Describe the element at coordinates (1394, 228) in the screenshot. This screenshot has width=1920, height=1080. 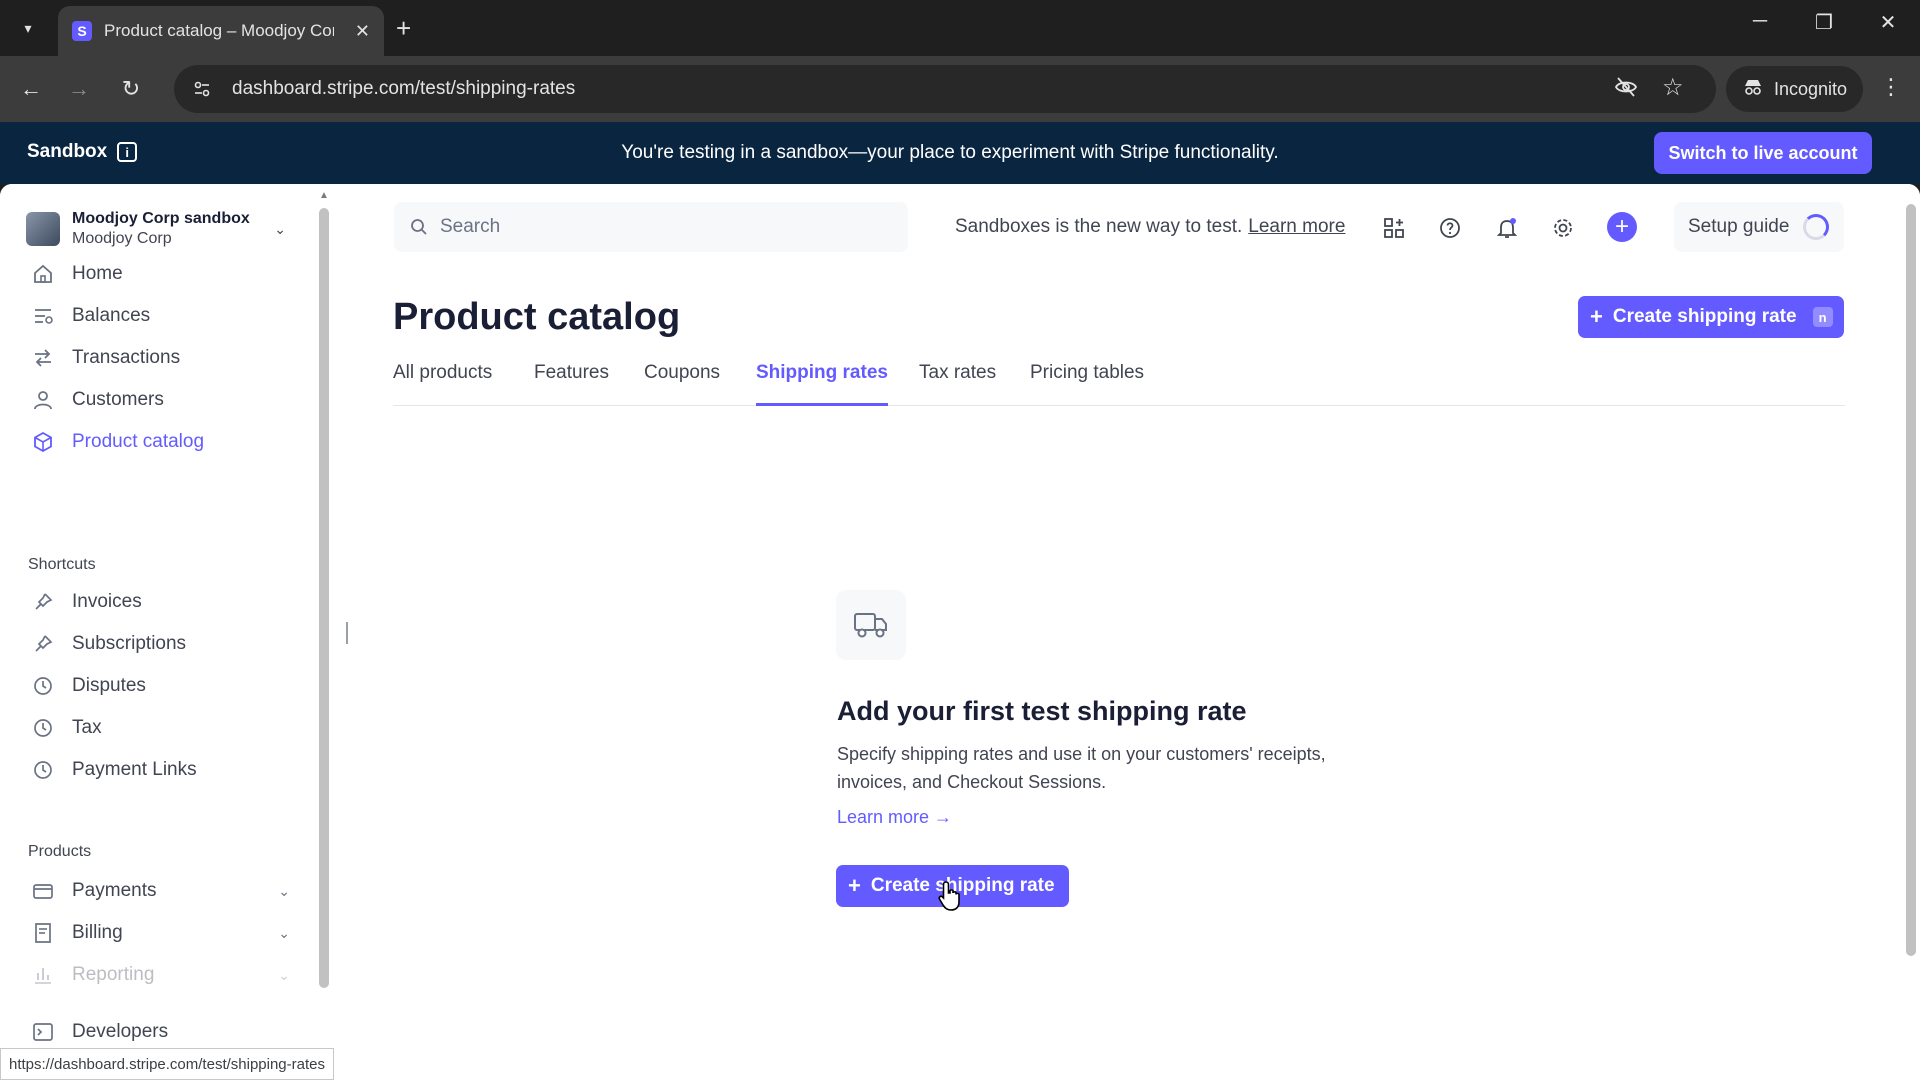
I see `apps-icon` at that location.